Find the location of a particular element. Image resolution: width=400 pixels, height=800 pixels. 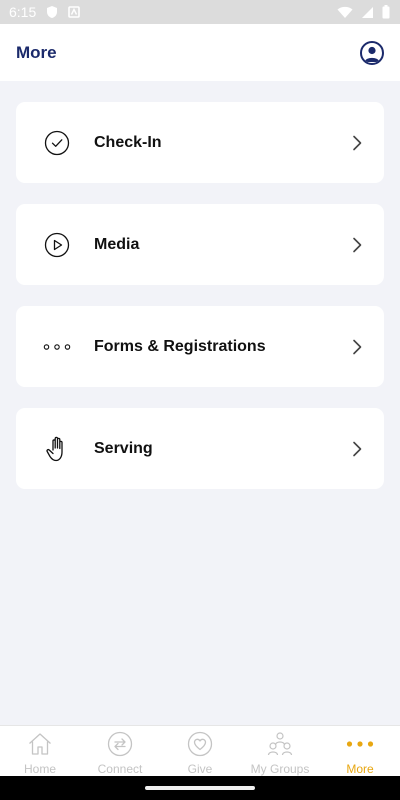

home-gesture-handle is located at coordinates (200, 788).